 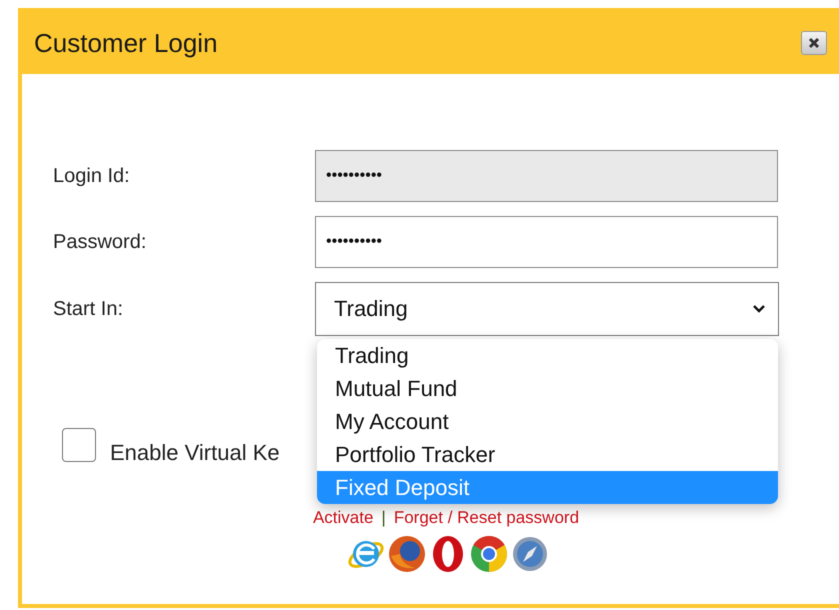 I want to click on activate-link: Activate, so click(x=343, y=518).